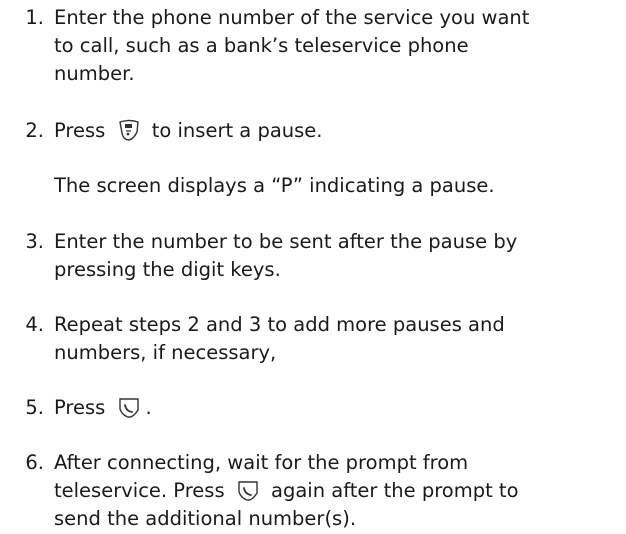 The width and height of the screenshot is (626, 534). I want to click on step-number: 4., so click(34, 324).